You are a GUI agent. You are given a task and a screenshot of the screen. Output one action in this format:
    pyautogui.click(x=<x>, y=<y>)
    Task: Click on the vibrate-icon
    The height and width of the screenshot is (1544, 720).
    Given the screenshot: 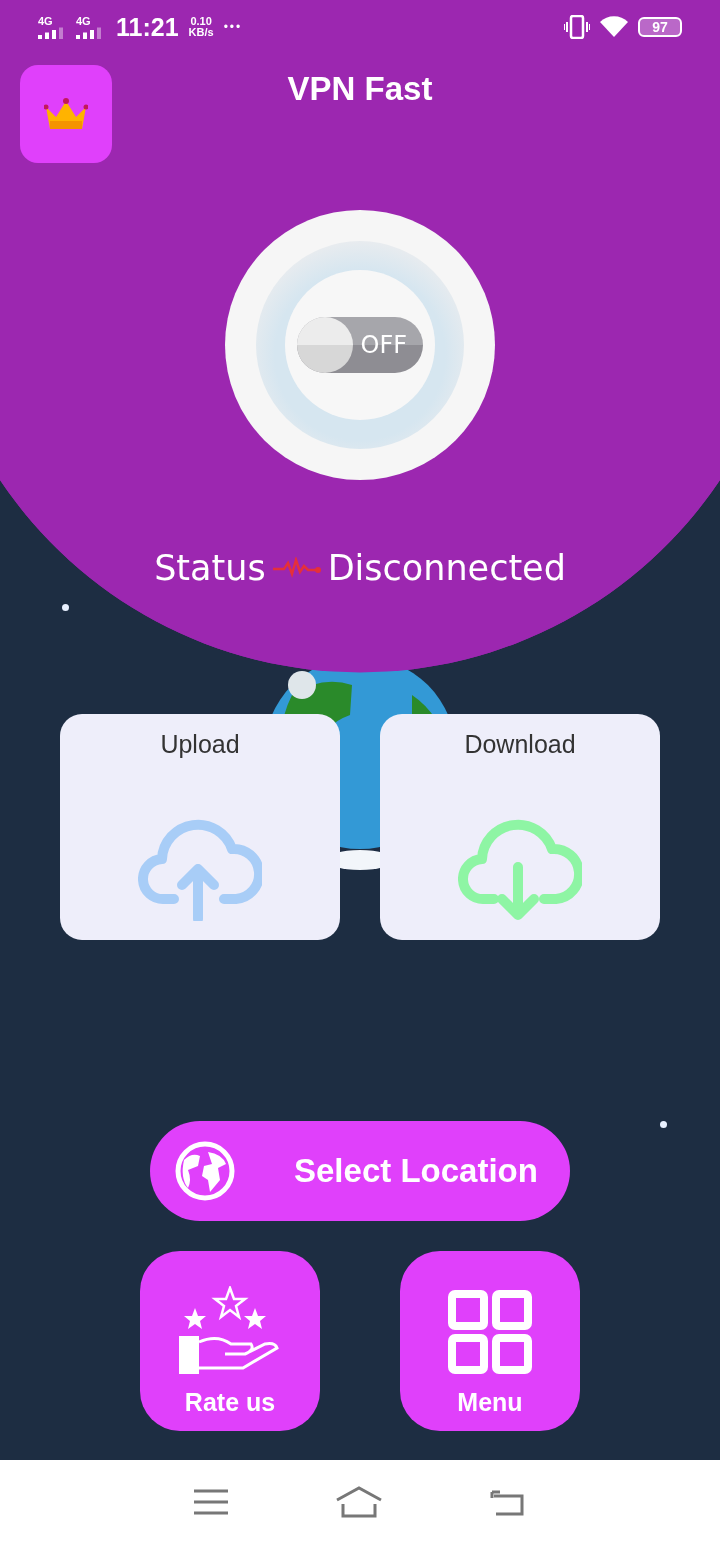 What is the action you would take?
    pyautogui.click(x=577, y=27)
    